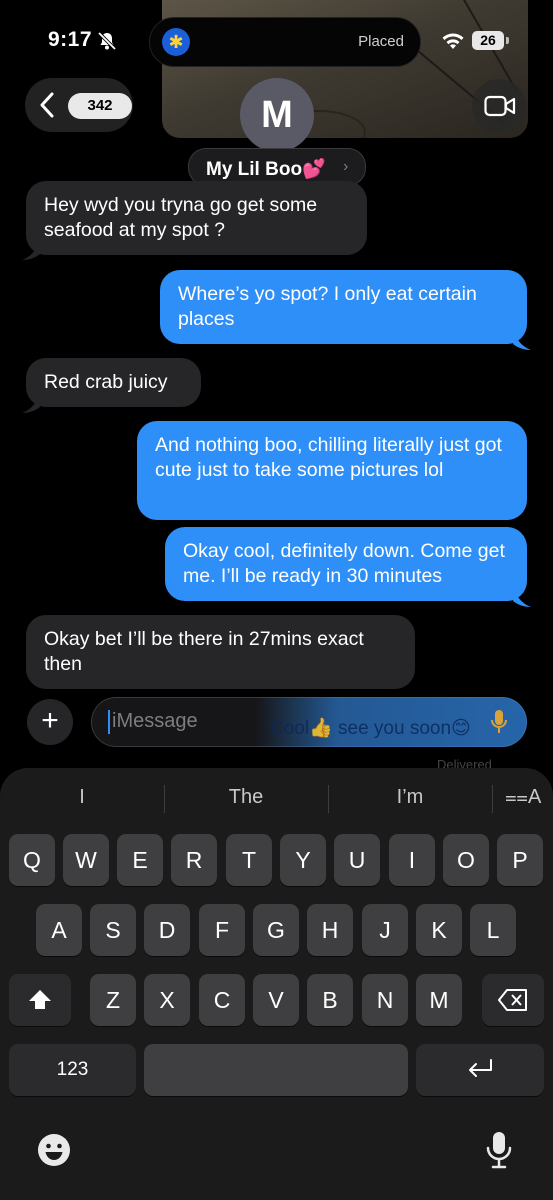  Describe the element at coordinates (499, 1150) in the screenshot. I see `dictation-mic-icon` at that location.